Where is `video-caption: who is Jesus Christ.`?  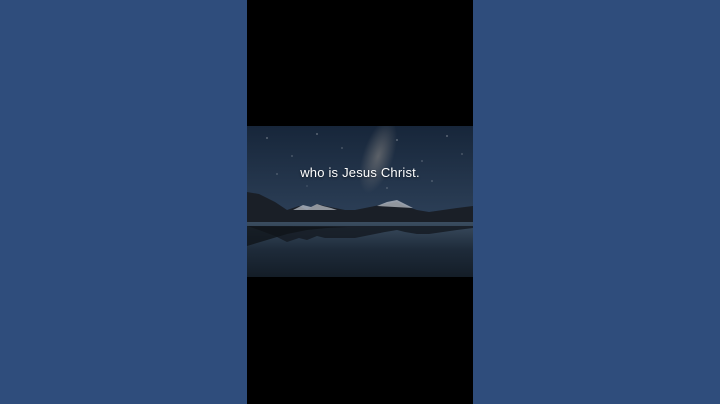 video-caption: who is Jesus Christ. is located at coordinates (360, 172).